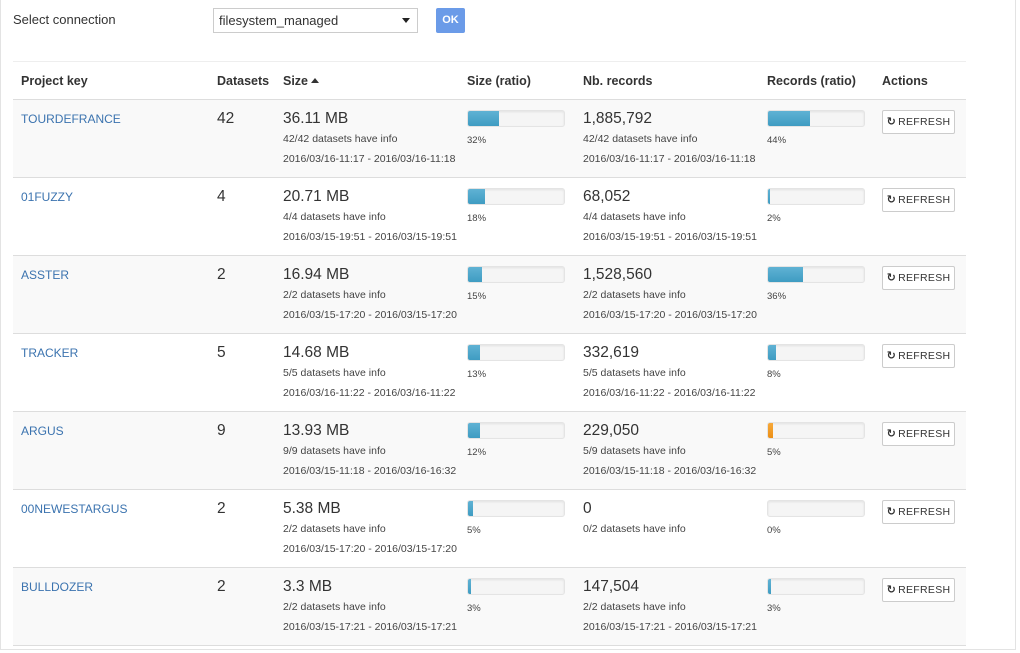  Describe the element at coordinates (111, 450) in the screenshot. I see `cell-project-key: ARGUS` at that location.